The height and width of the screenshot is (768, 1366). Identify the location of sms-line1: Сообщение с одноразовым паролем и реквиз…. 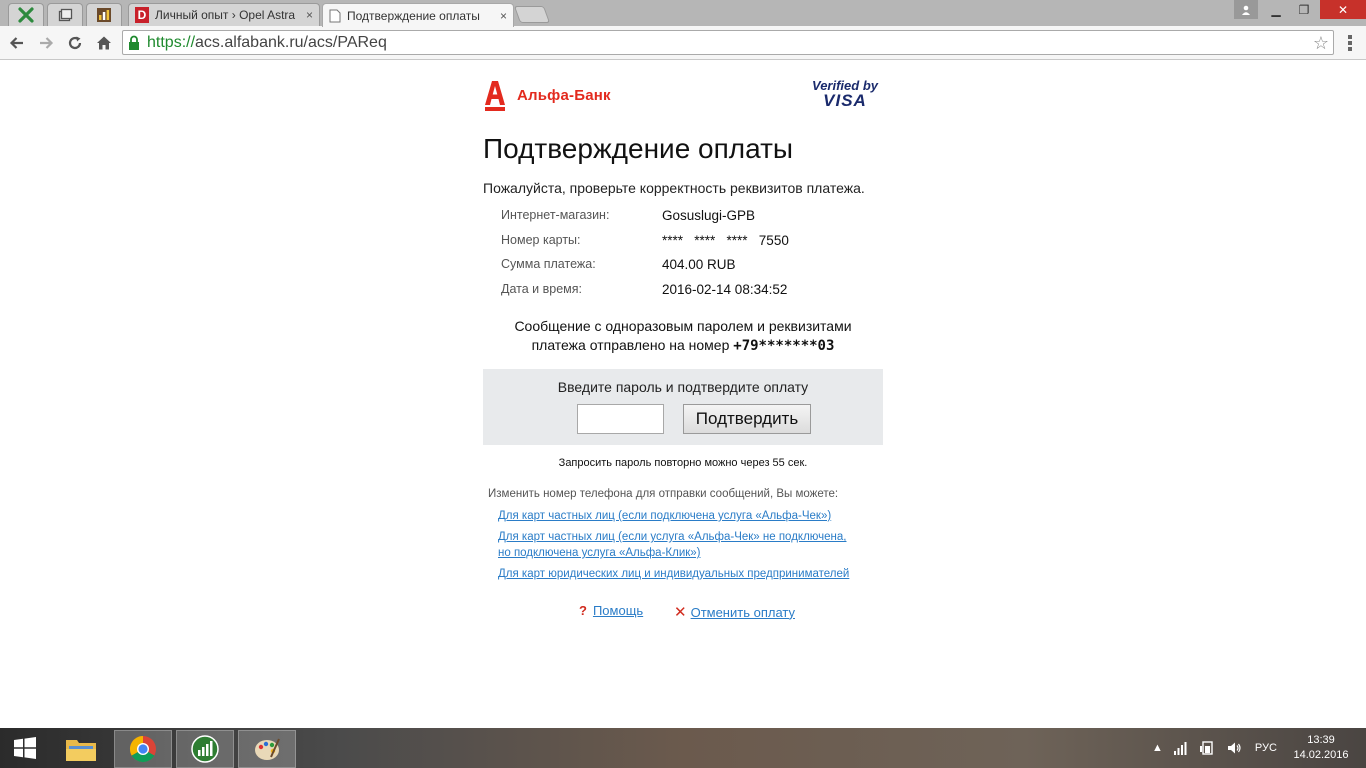
(683, 326).